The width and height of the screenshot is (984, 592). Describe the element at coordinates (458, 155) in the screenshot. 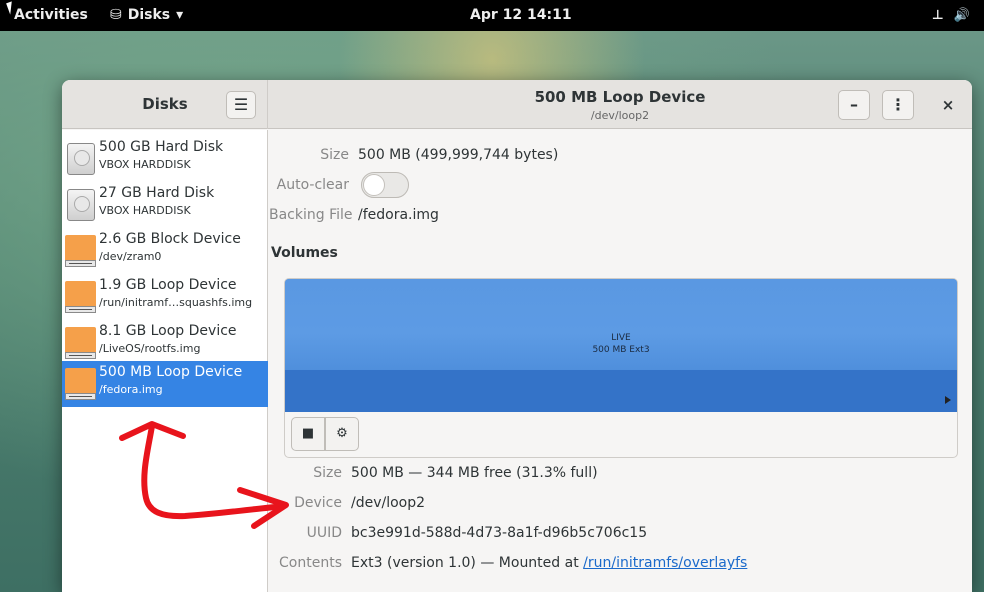

I see `size-value: 500 MB (499,999,744 bytes)` at that location.